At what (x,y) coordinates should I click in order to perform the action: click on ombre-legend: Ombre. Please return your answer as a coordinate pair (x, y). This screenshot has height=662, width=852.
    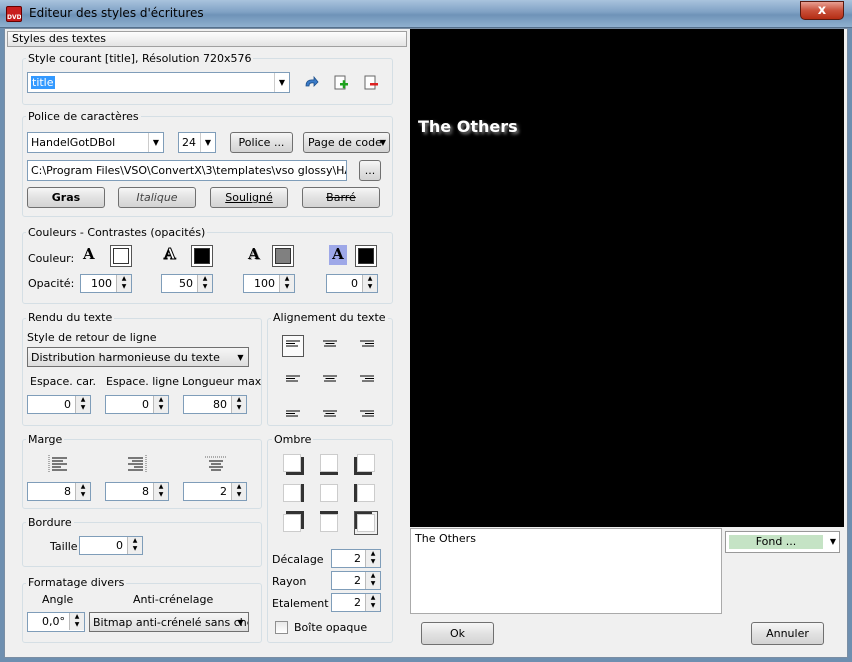
    Looking at the image, I should click on (293, 439).